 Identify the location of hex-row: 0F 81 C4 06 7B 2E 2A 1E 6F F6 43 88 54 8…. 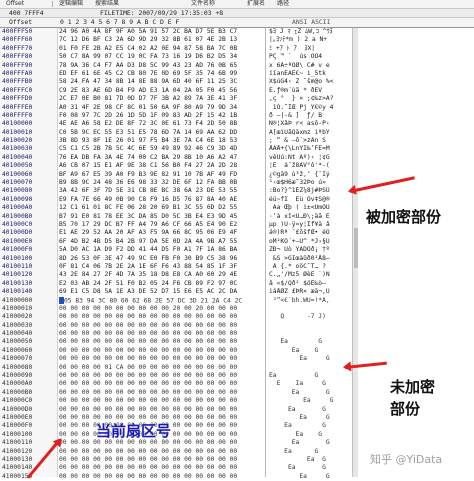
(161, 267).